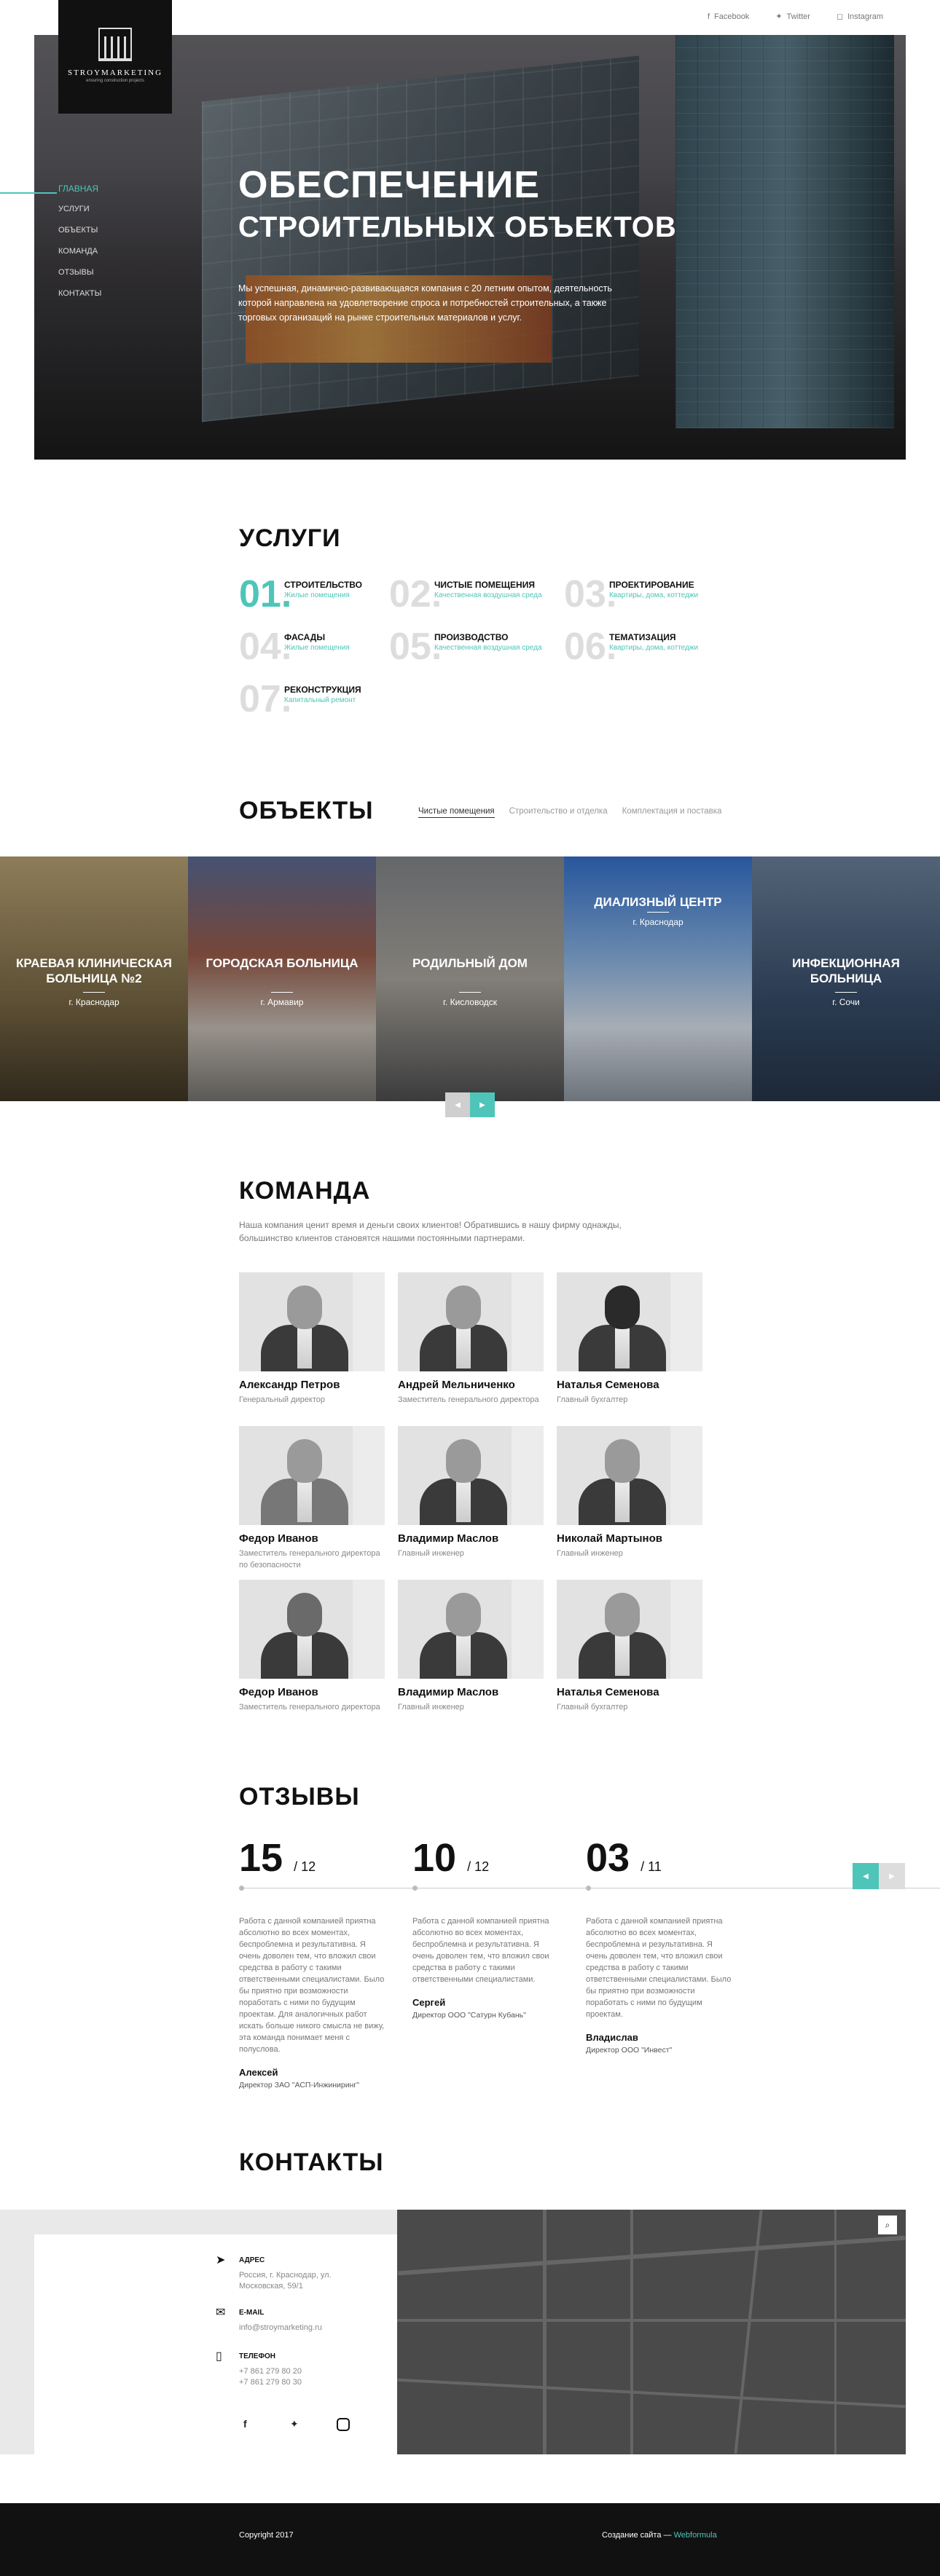 Image resolution: width=940 pixels, height=2576 pixels. I want to click on active-indicator, so click(28, 193).